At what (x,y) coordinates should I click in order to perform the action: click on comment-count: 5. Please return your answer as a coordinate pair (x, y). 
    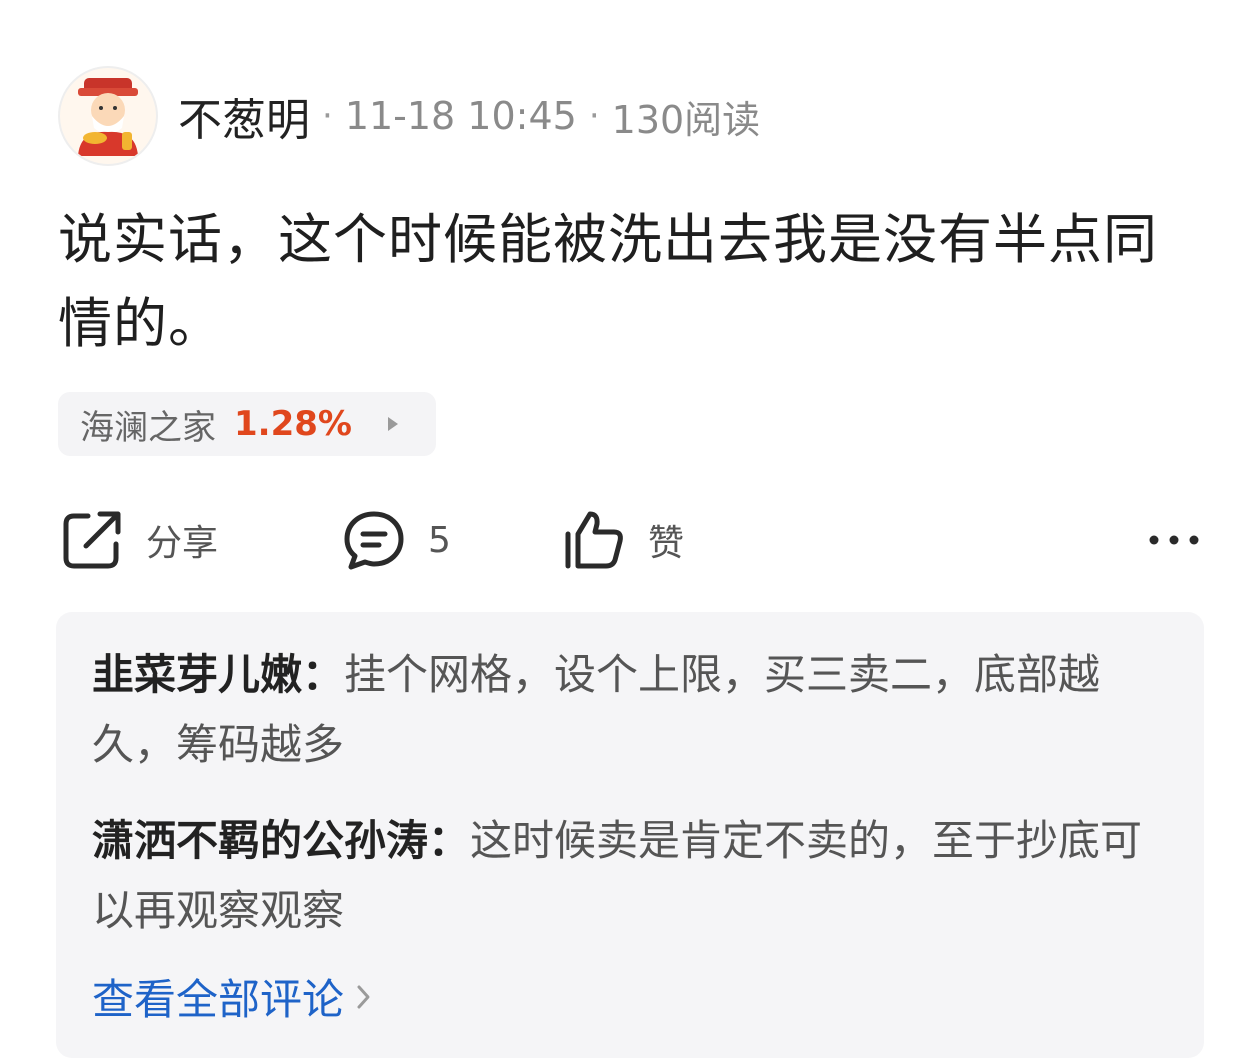
    Looking at the image, I should click on (439, 540).